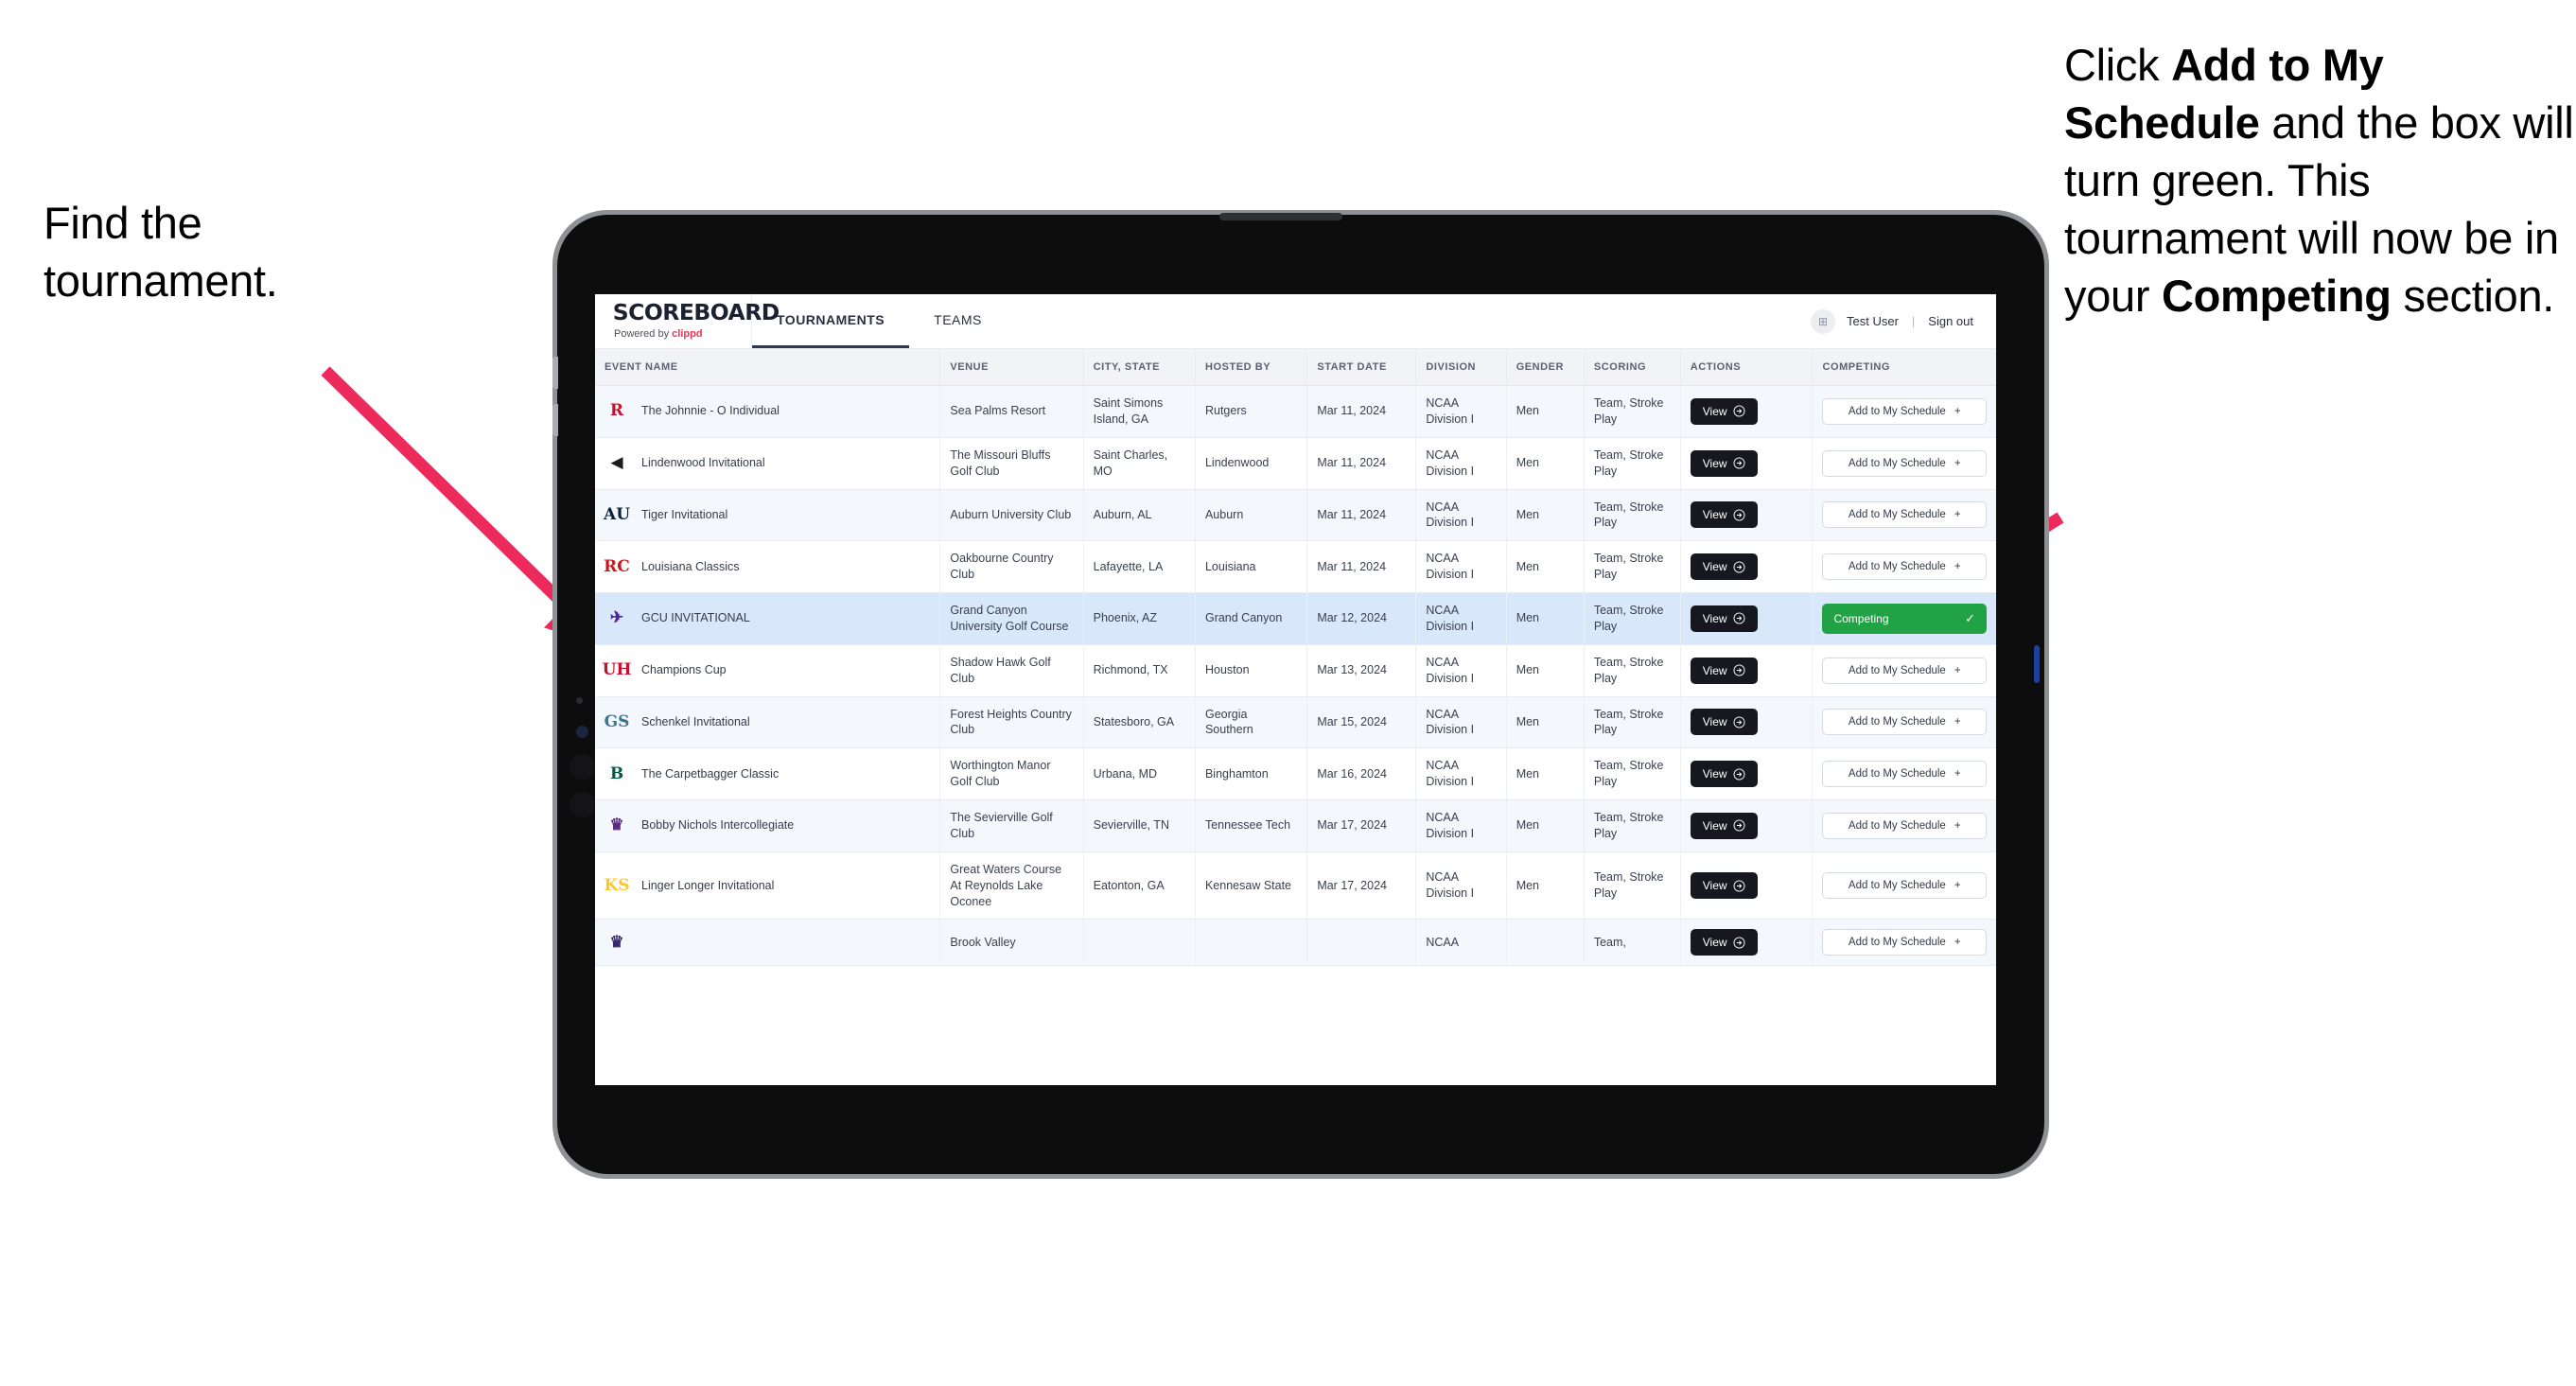  What do you see at coordinates (617, 773) in the screenshot?
I see `team-logo-icon: B` at bounding box center [617, 773].